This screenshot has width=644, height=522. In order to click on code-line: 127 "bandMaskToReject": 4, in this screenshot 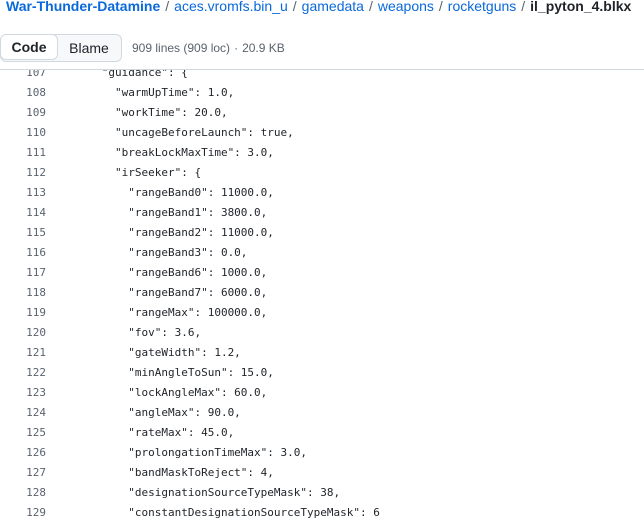, I will do `click(322, 473)`.